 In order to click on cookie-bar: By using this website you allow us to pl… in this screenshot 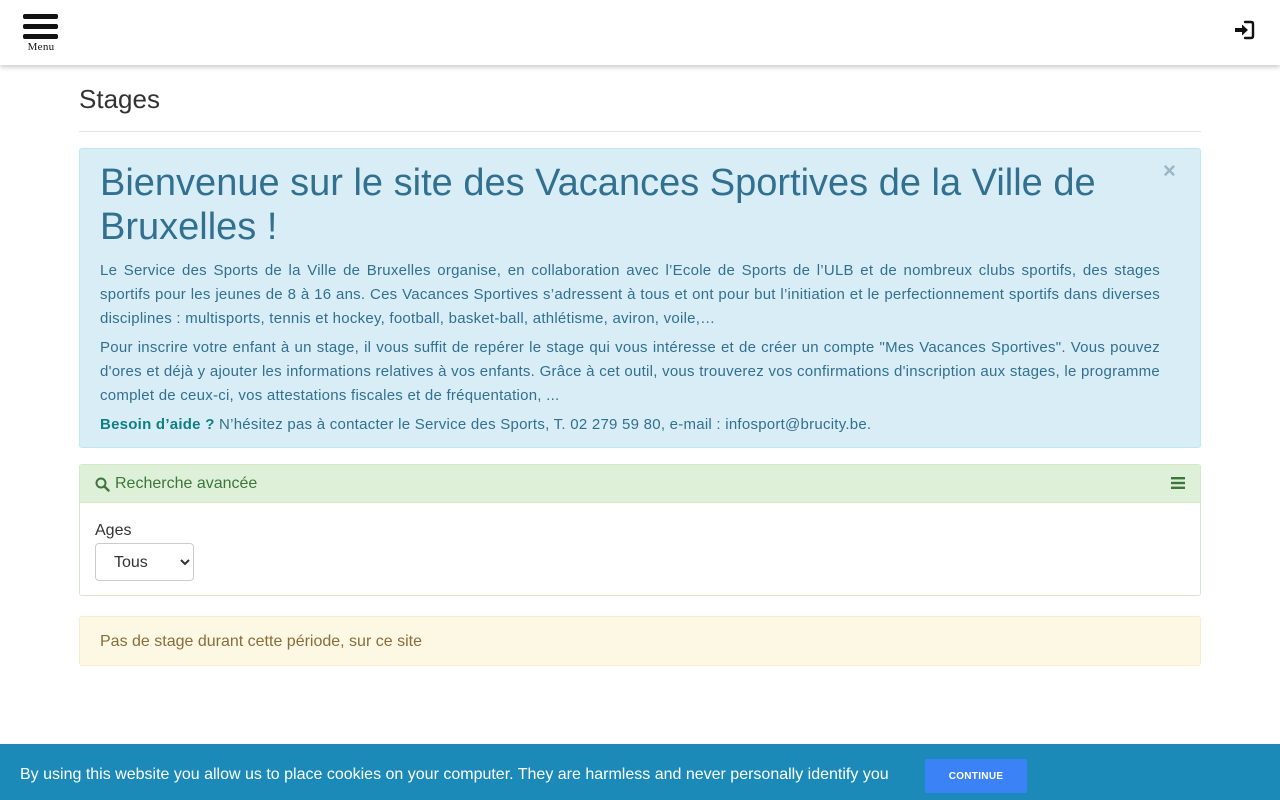, I will do `click(640, 772)`.